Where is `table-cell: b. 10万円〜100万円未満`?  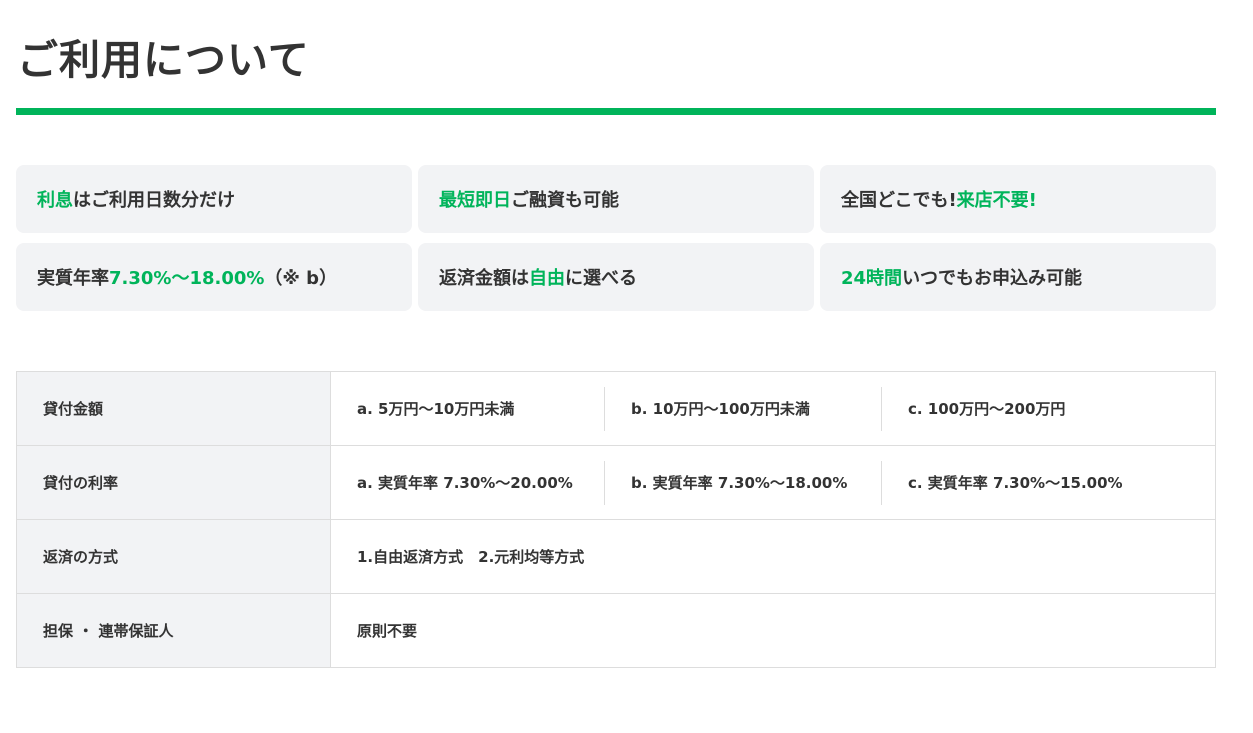 table-cell: b. 10万円〜100万円未満 is located at coordinates (743, 408).